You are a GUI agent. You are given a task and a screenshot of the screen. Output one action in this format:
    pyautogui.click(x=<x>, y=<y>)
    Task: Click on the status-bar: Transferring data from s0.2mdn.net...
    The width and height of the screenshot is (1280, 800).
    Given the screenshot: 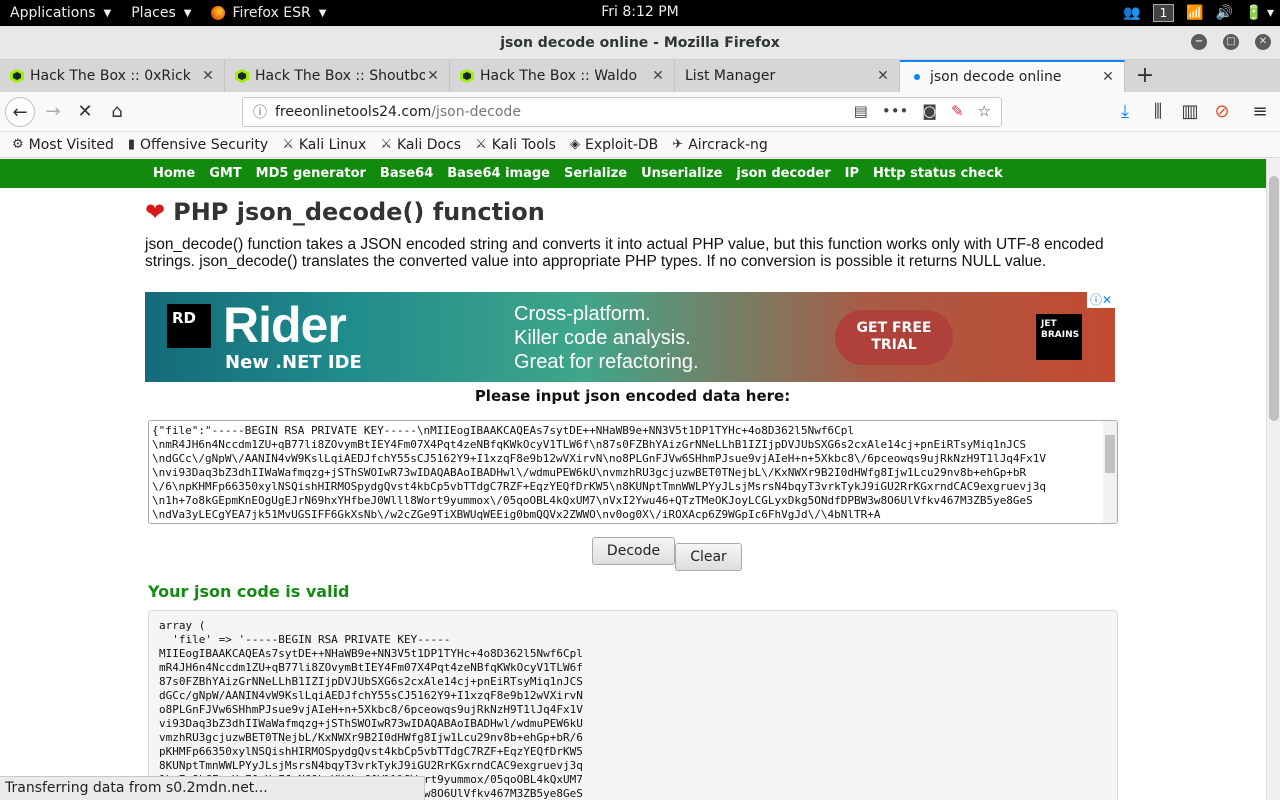 What is the action you would take?
    pyautogui.click(x=212, y=788)
    